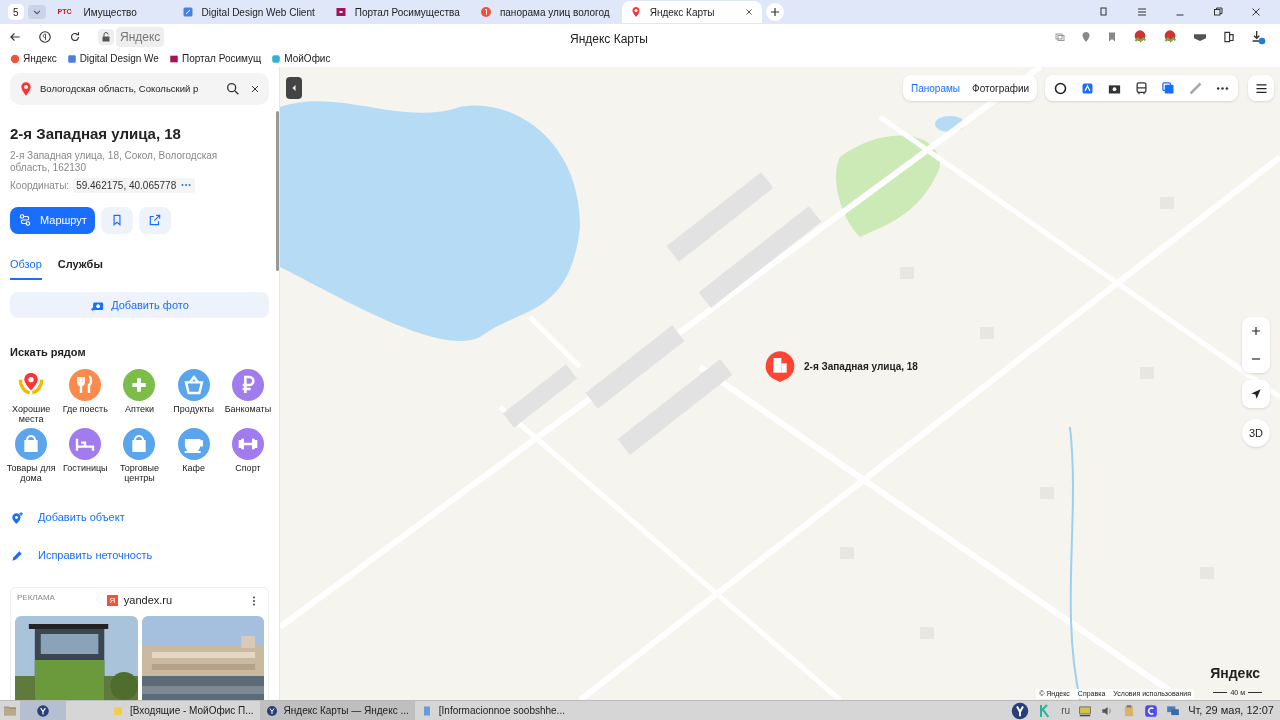  Describe the element at coordinates (1256, 331) in the screenshot. I see `plus-icon` at that location.